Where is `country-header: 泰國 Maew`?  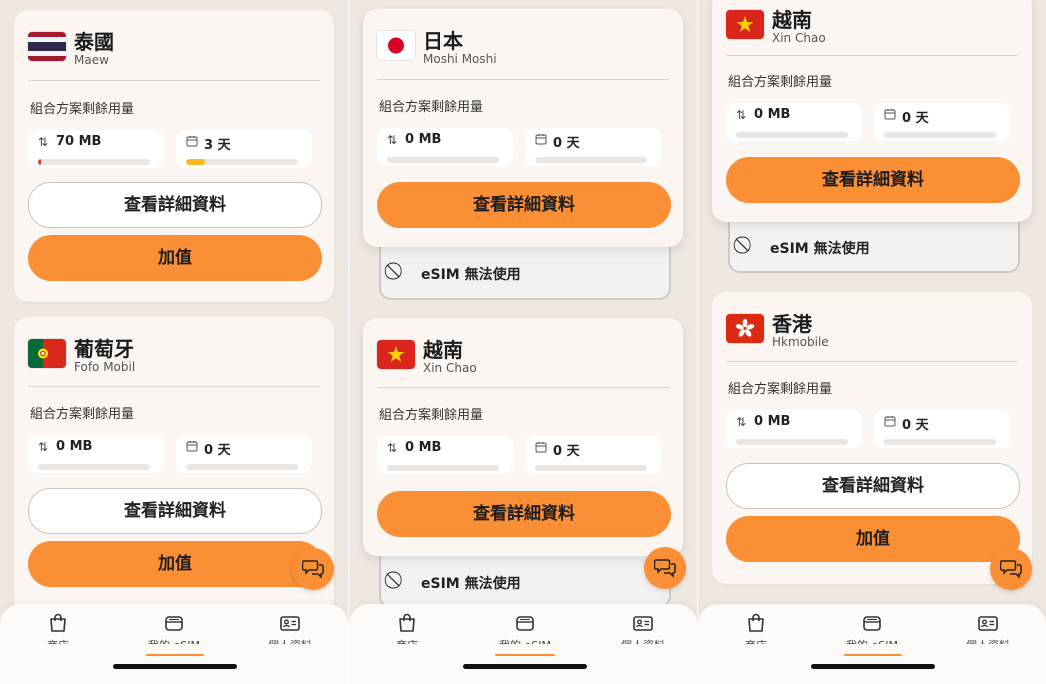
country-header: 泰國 Maew is located at coordinates (173, 48).